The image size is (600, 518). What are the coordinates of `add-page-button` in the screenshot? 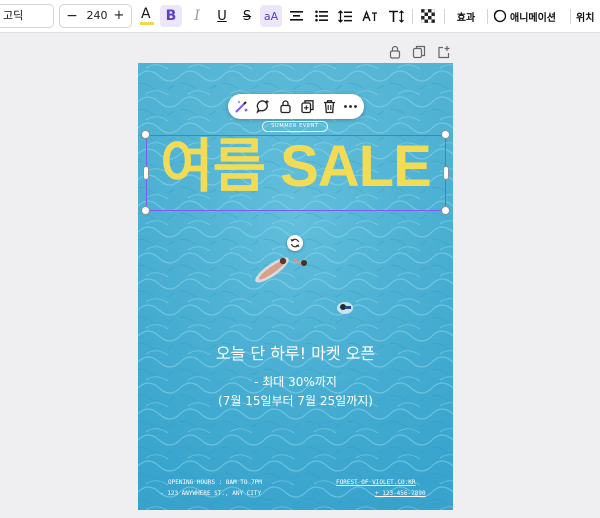 It's located at (444, 51).